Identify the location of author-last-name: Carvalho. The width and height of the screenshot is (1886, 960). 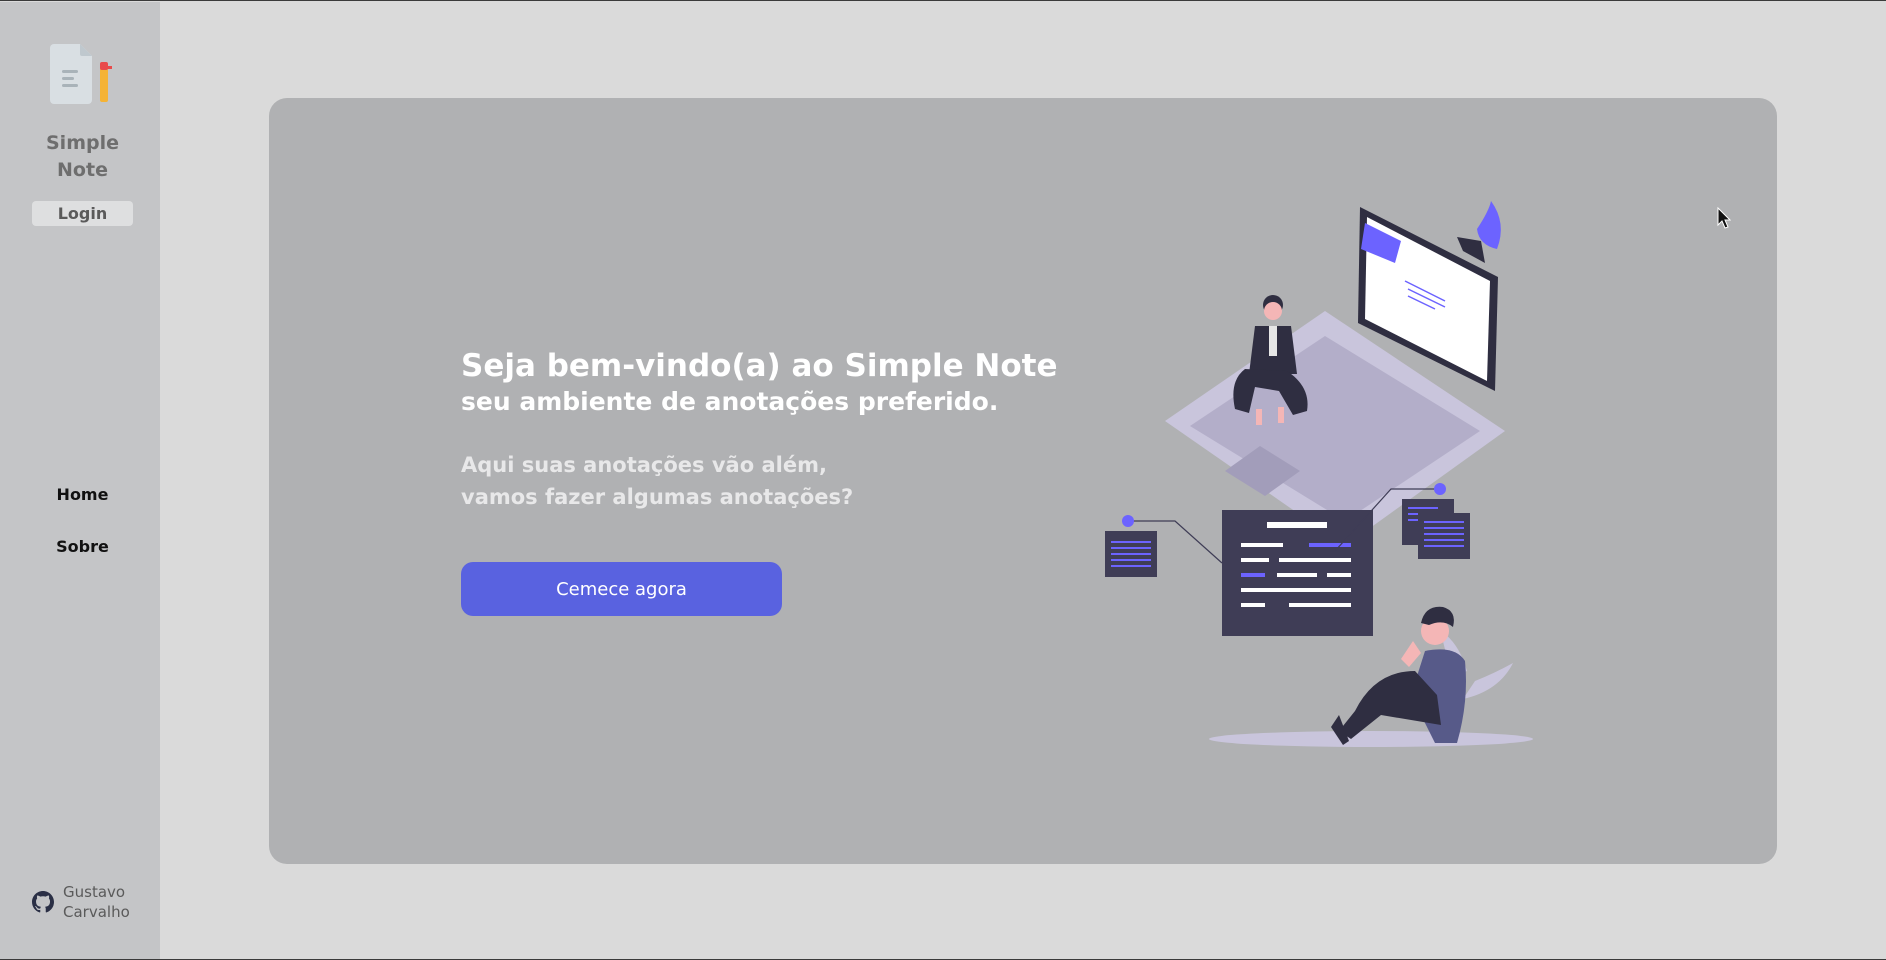
(96, 912).